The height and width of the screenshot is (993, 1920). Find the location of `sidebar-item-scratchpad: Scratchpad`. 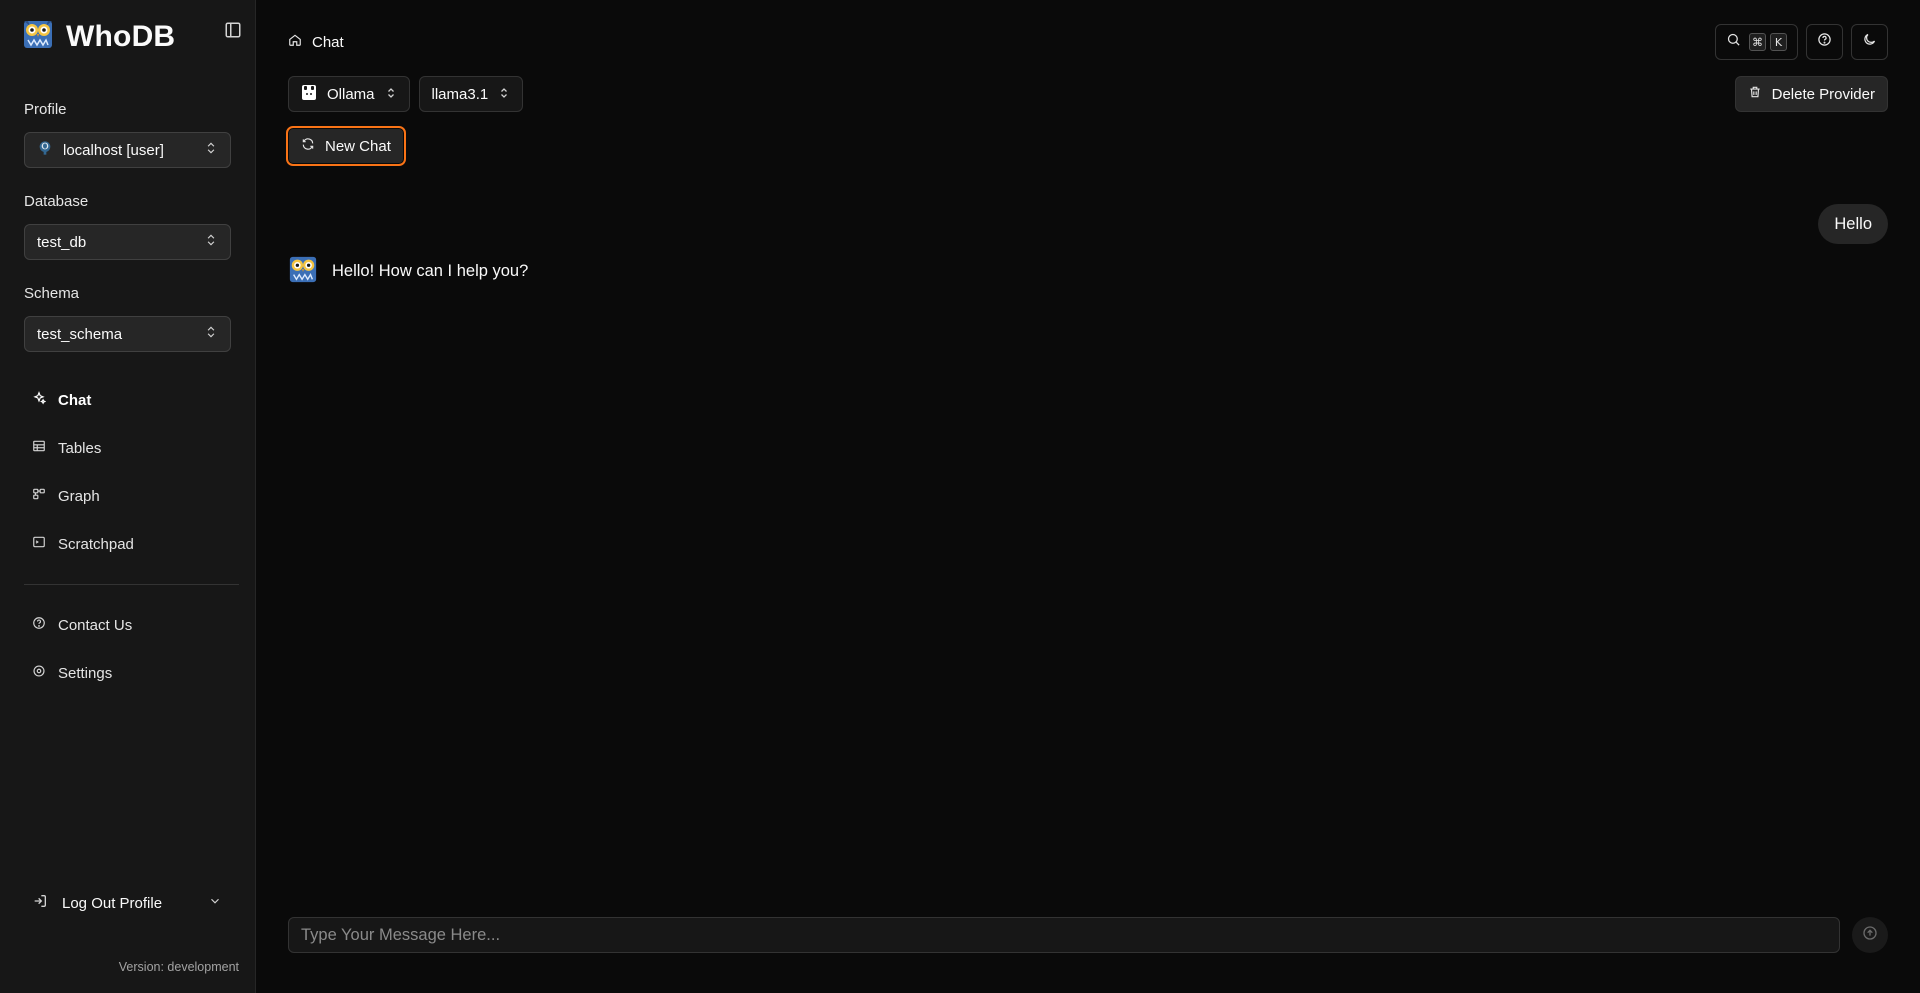

sidebar-item-scratchpad: Scratchpad is located at coordinates (83, 544).